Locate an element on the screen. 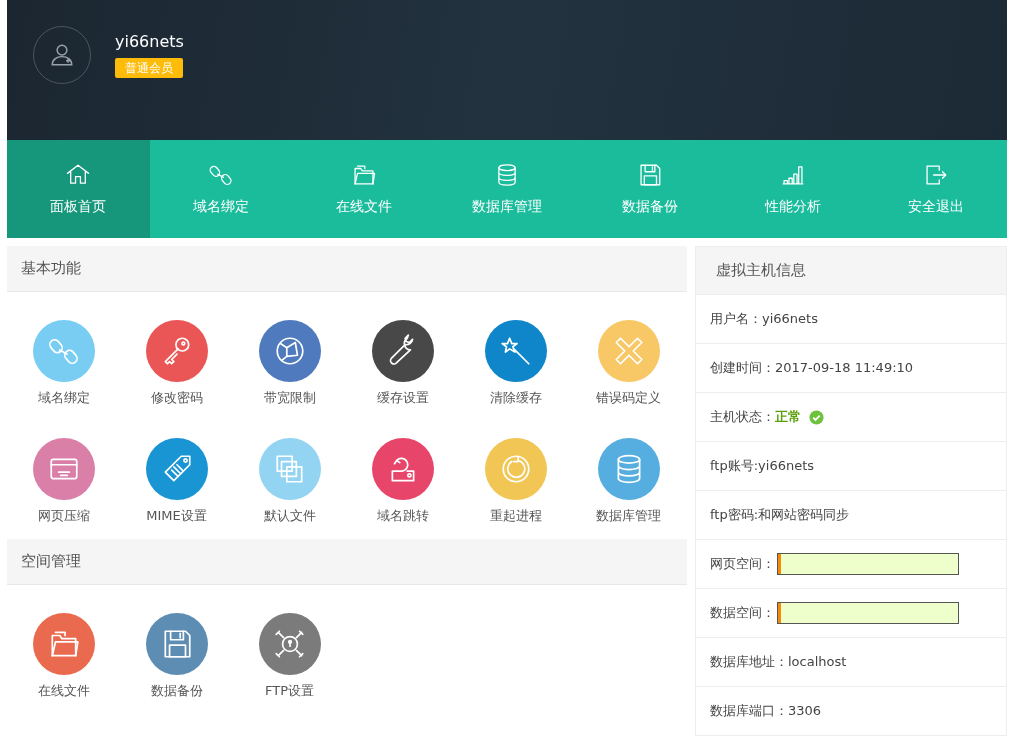 This screenshot has width=1013, height=742. tool-button: 域名绑定 is located at coordinates (63, 359).